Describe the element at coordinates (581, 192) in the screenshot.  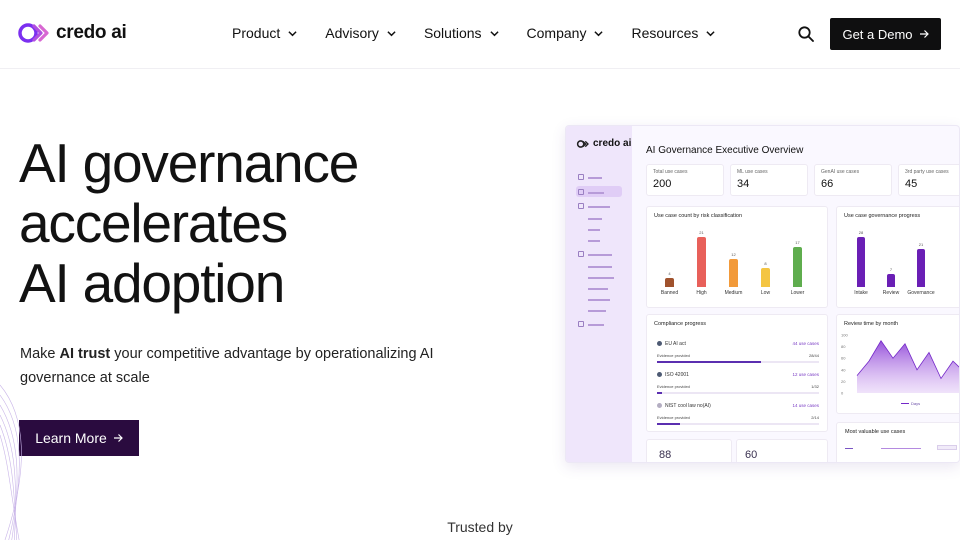
I see `grid-icon` at that location.